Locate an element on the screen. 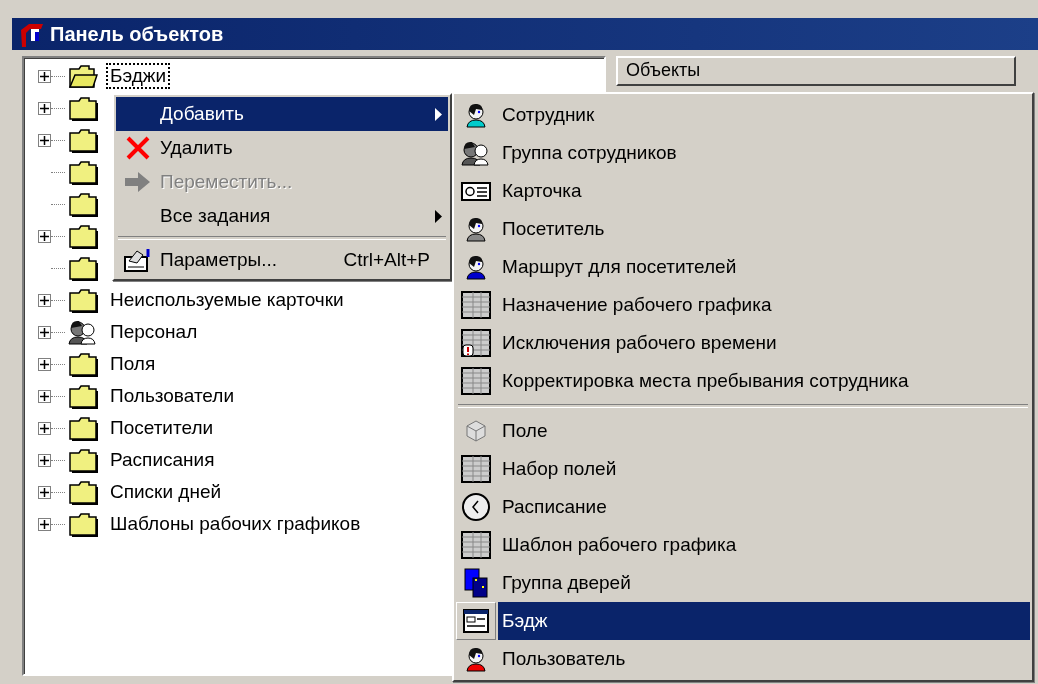 This screenshot has height=684, width=1038. menu-item: Пользователь is located at coordinates (743, 659).